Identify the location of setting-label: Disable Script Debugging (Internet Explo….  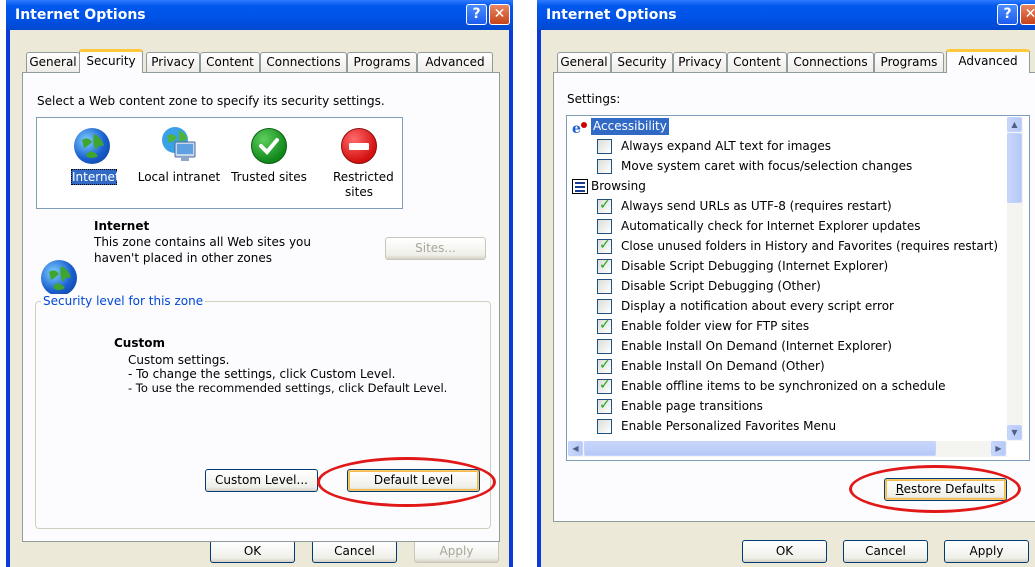
(754, 266).